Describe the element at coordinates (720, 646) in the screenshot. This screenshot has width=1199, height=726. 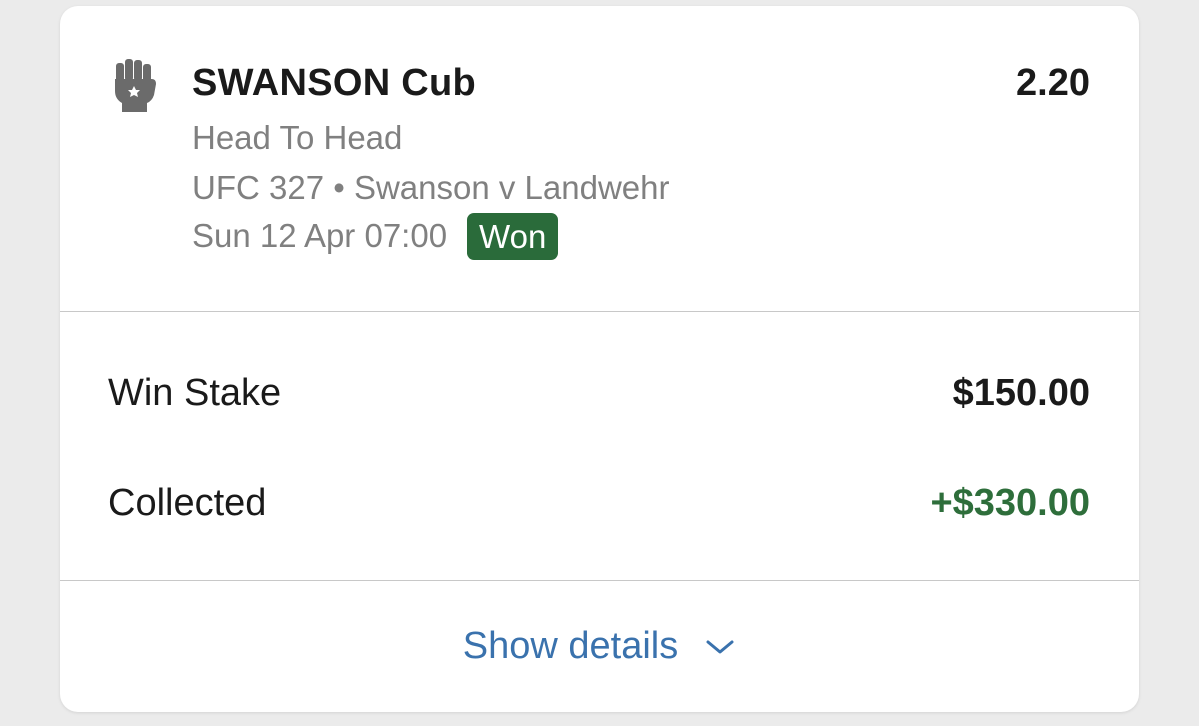
I see `chevron-down-icon` at that location.